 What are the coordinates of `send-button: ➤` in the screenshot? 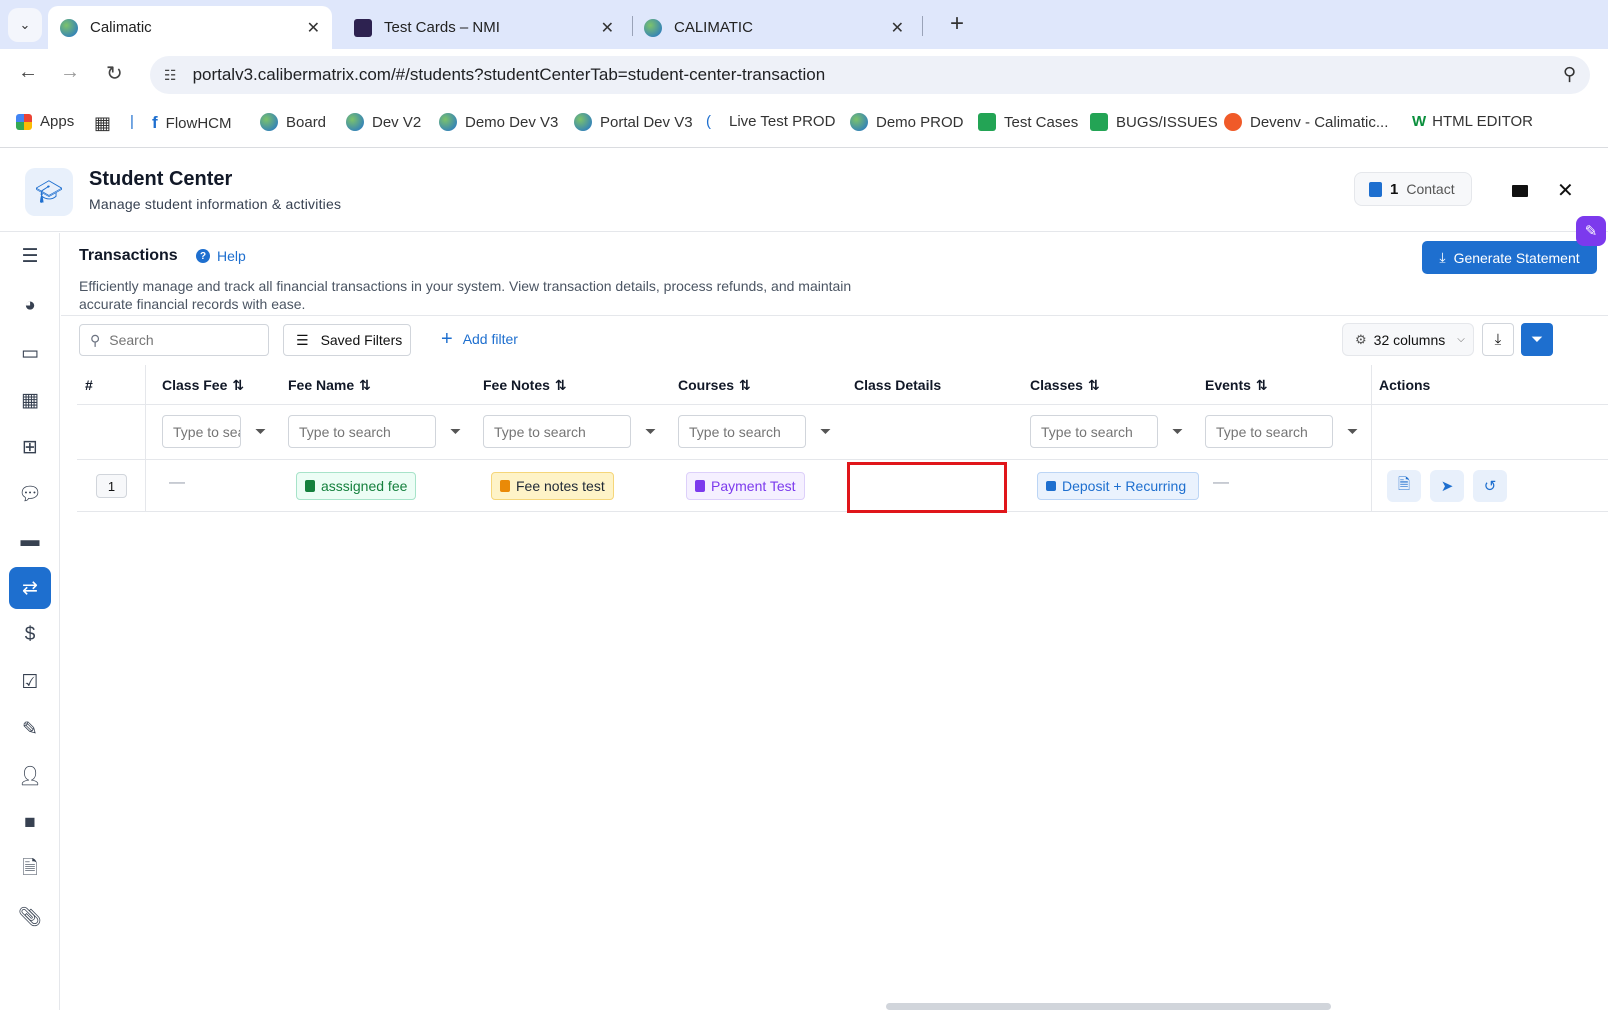 It's located at (1447, 486).